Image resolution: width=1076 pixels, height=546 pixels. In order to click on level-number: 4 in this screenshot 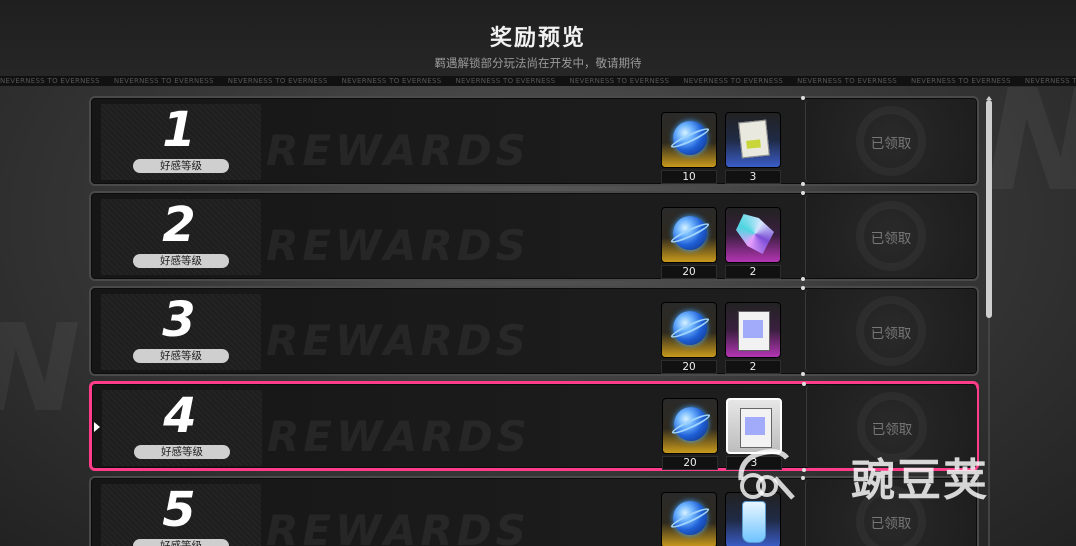, I will do `click(180, 416)`.